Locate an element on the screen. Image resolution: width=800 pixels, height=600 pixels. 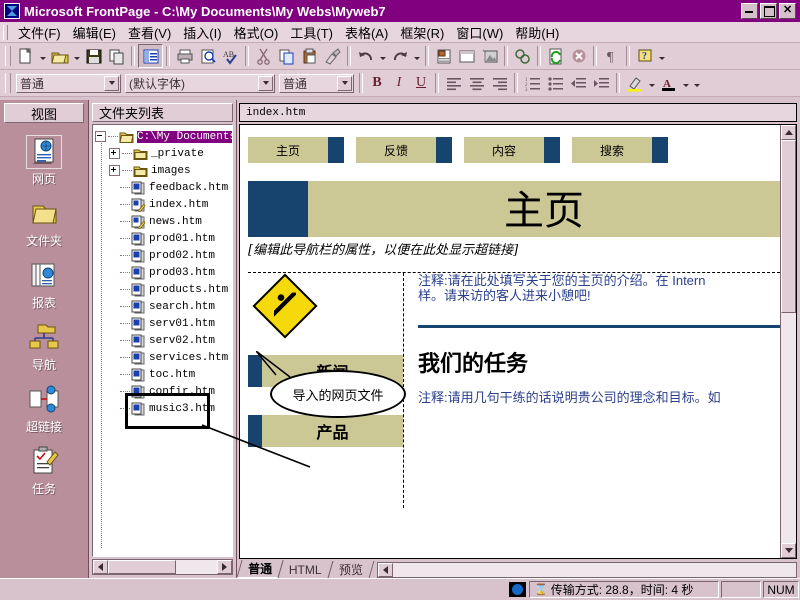
copy-button is located at coordinates (286, 56).